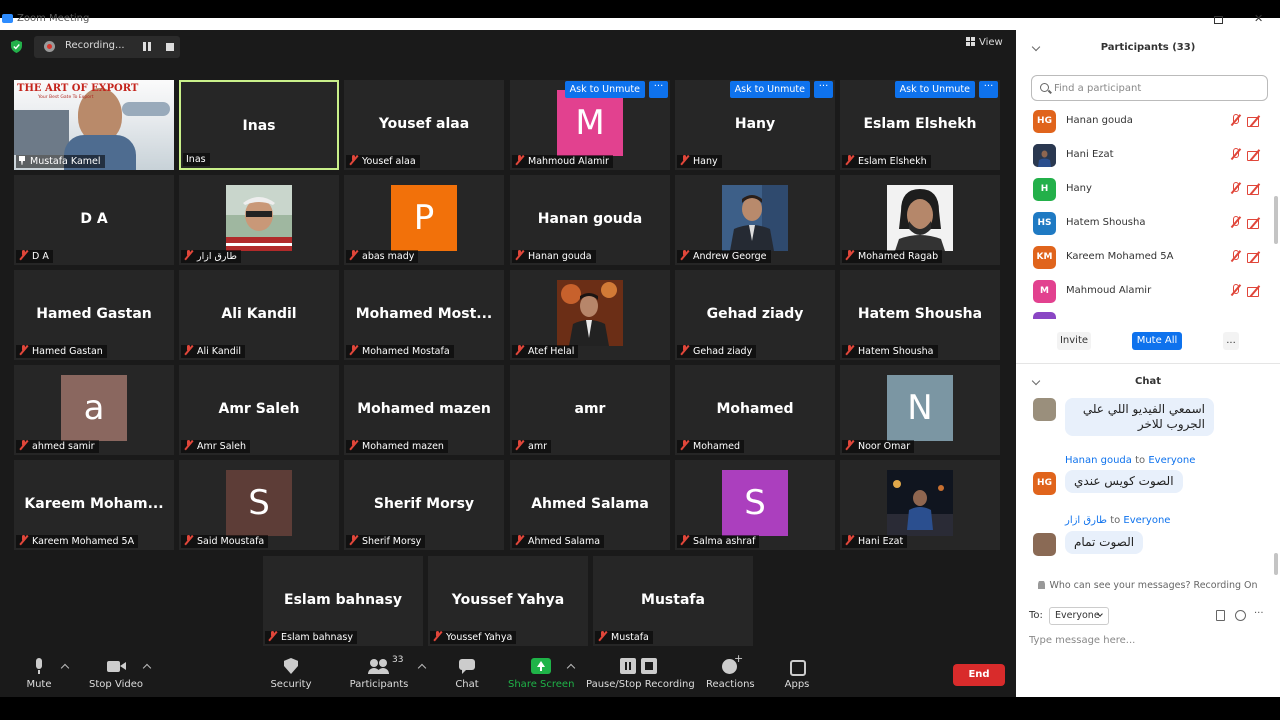 The width and height of the screenshot is (1280, 720). Describe the element at coordinates (755, 220) in the screenshot. I see `video-tile: Andrew George` at that location.